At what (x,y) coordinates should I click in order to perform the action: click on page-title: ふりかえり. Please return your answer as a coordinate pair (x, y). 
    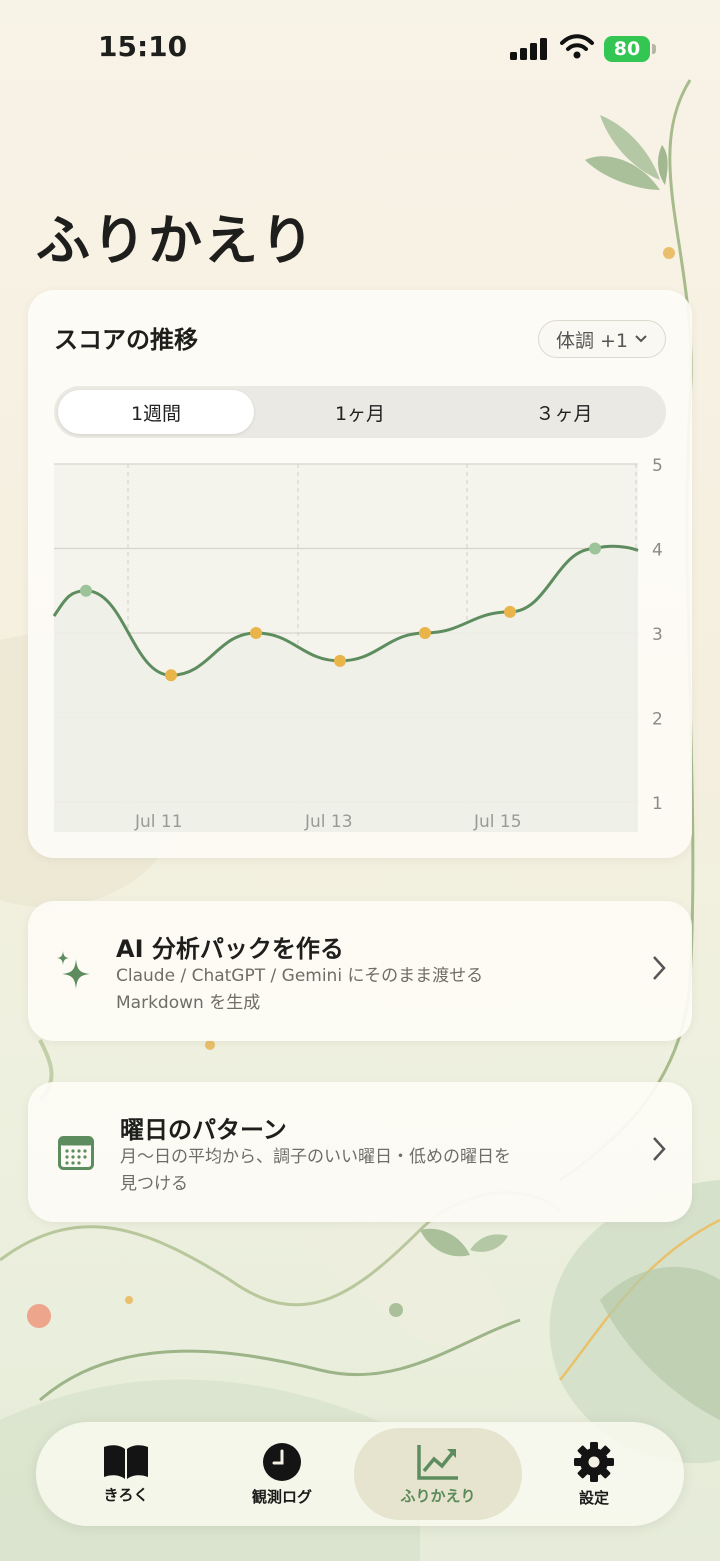
    Looking at the image, I should click on (176, 240).